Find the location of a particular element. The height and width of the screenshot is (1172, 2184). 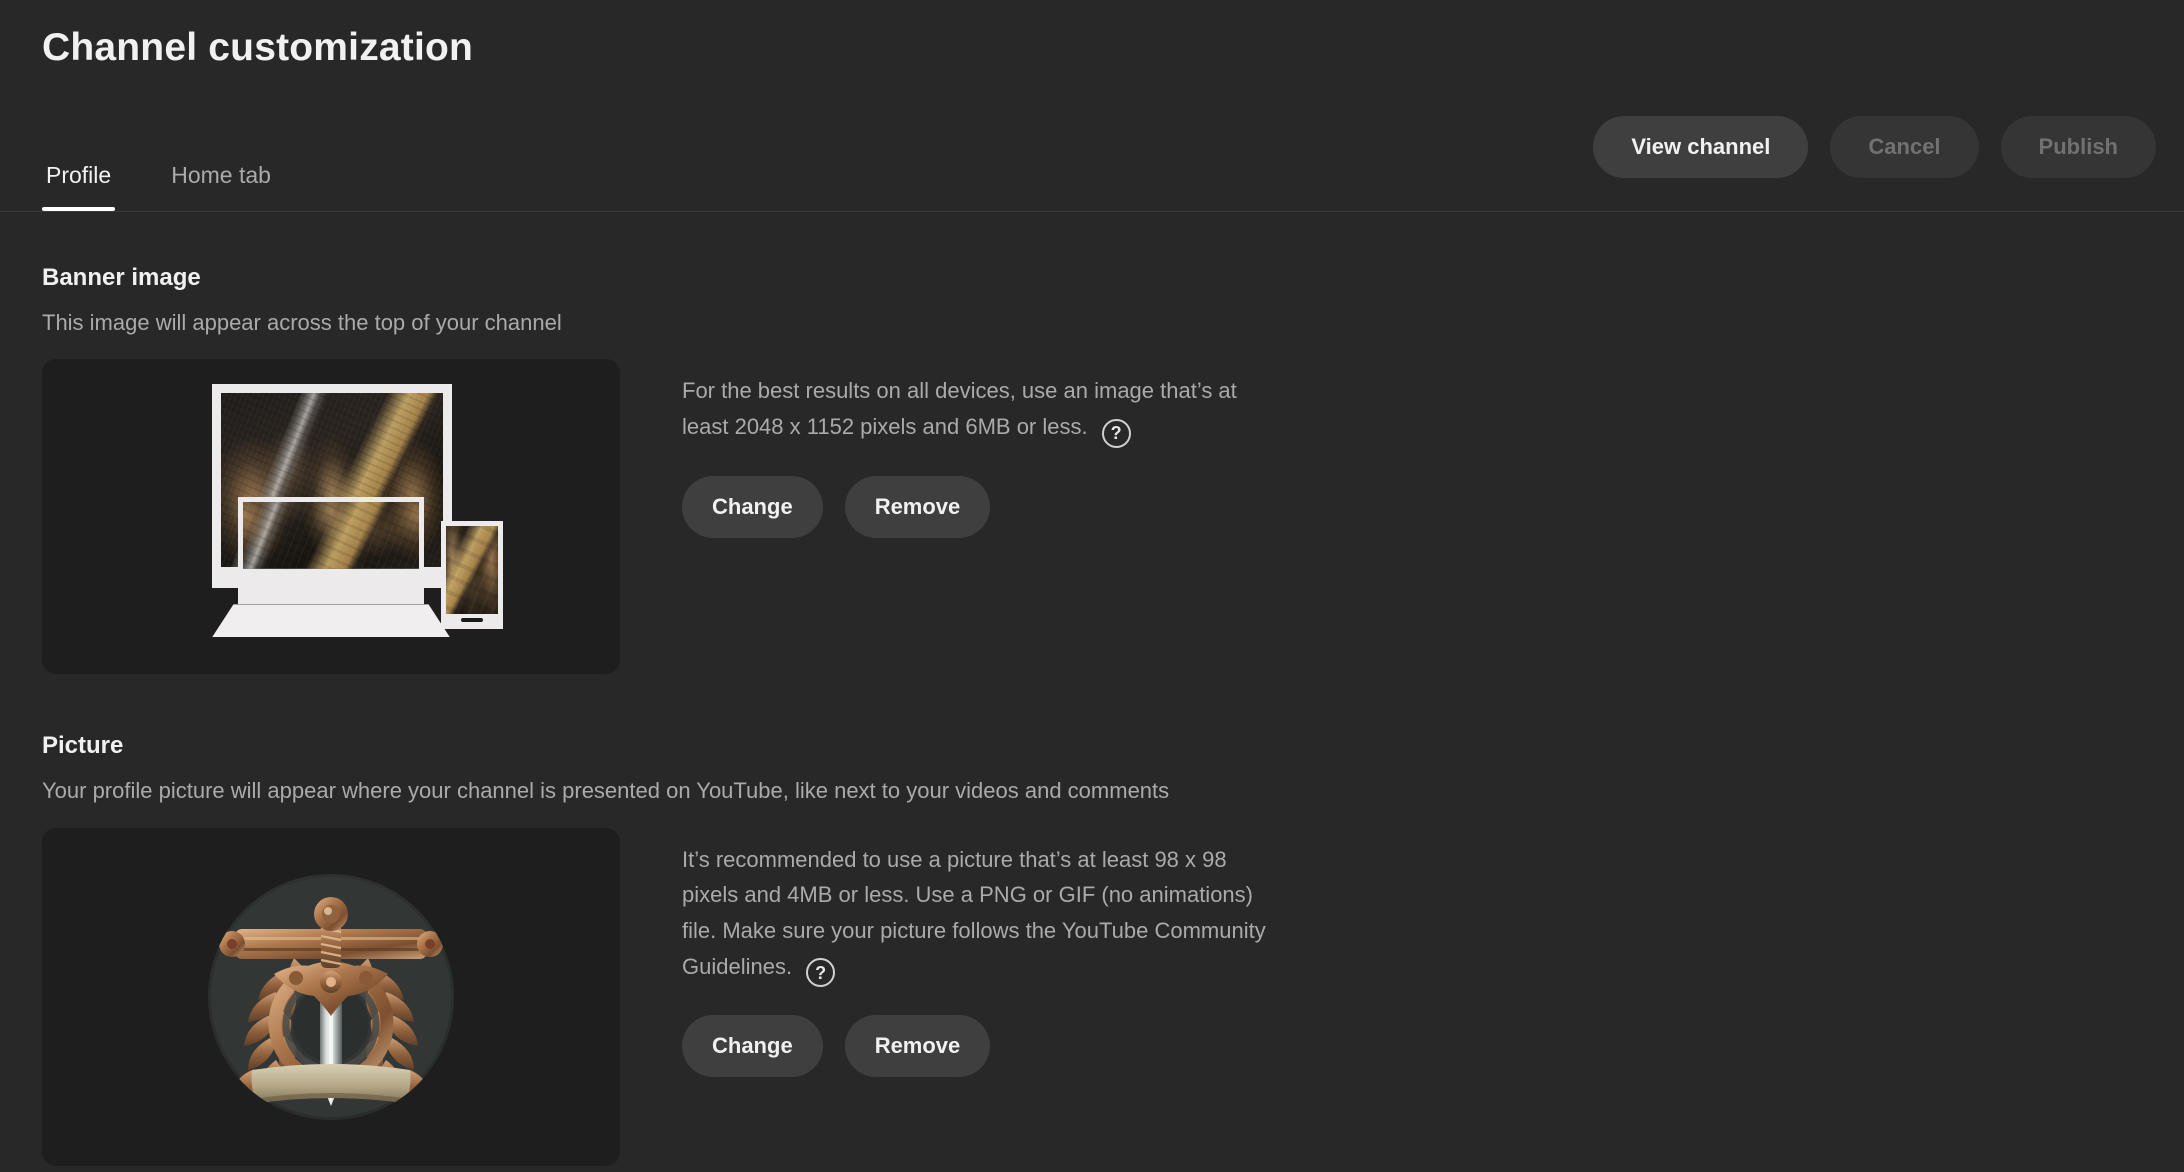

avatar is located at coordinates (331, 996).